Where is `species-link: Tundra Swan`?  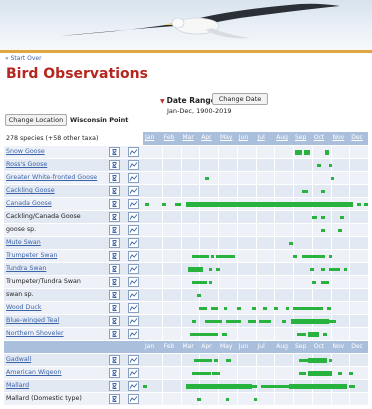
species-link: Tundra Swan is located at coordinates (26, 268).